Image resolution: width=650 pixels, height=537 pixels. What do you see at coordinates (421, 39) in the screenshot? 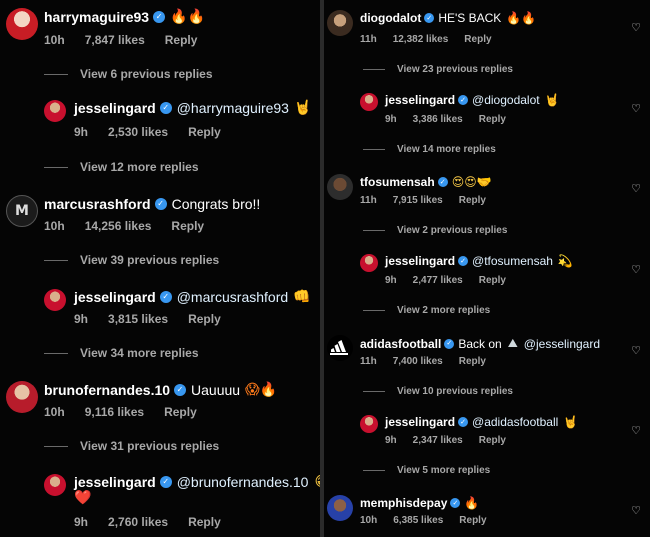
I see `like-count: 12,382 likes` at bounding box center [421, 39].